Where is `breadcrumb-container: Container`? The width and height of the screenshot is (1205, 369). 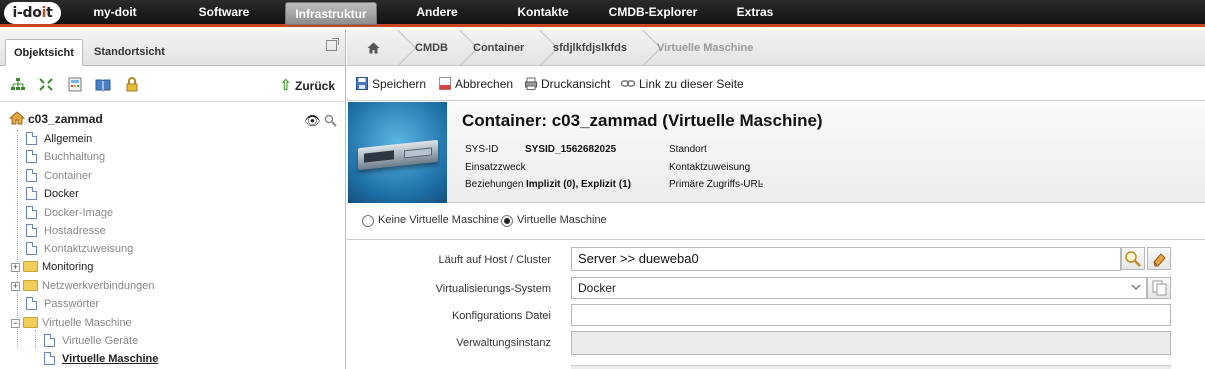 breadcrumb-container: Container is located at coordinates (498, 48).